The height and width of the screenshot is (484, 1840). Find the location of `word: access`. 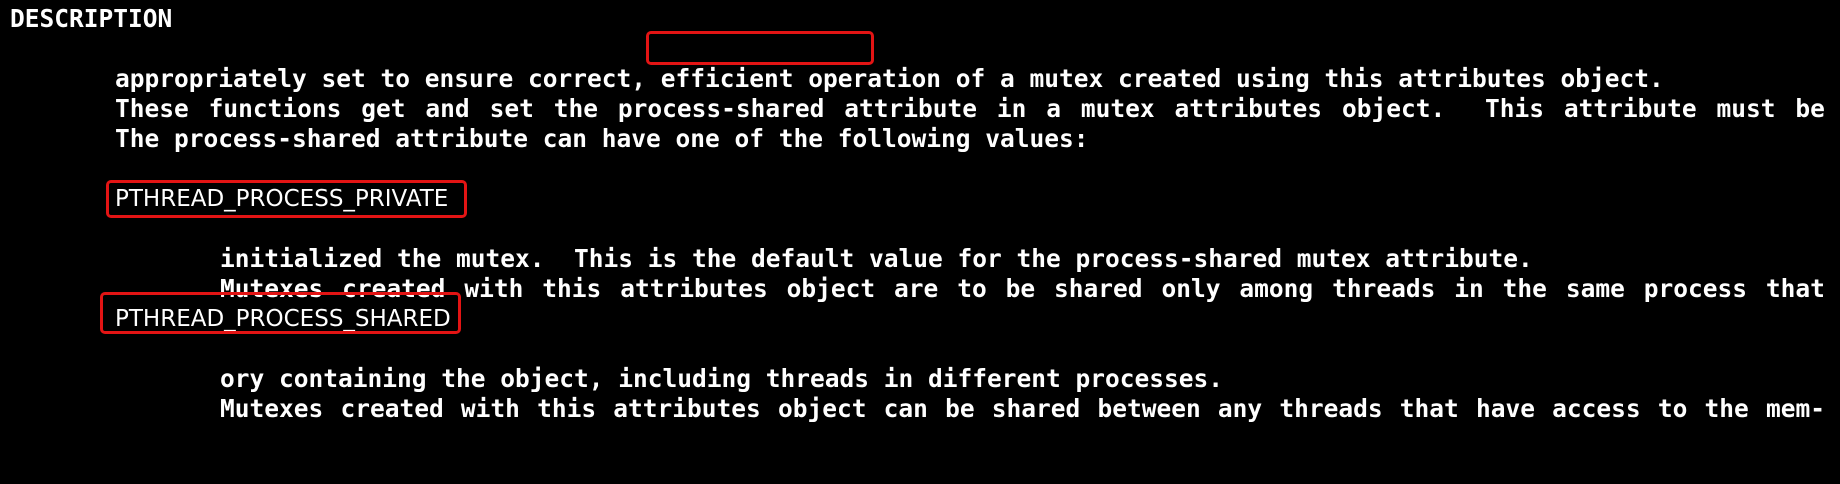

word: access is located at coordinates (1596, 408).